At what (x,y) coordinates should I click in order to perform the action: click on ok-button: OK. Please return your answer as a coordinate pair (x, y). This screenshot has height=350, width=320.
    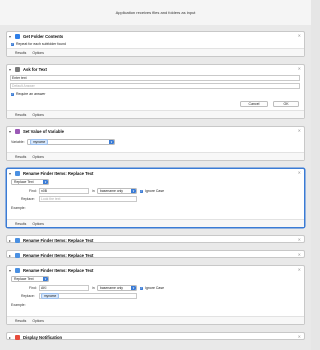
    Looking at the image, I should click on (286, 104).